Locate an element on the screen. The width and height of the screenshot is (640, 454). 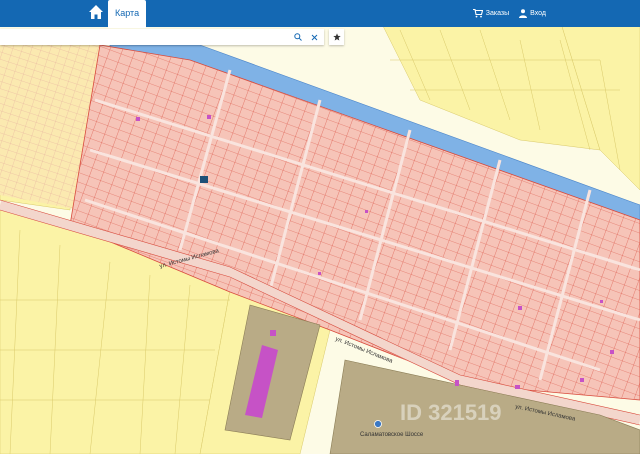
home-icon is located at coordinates (96, 12).